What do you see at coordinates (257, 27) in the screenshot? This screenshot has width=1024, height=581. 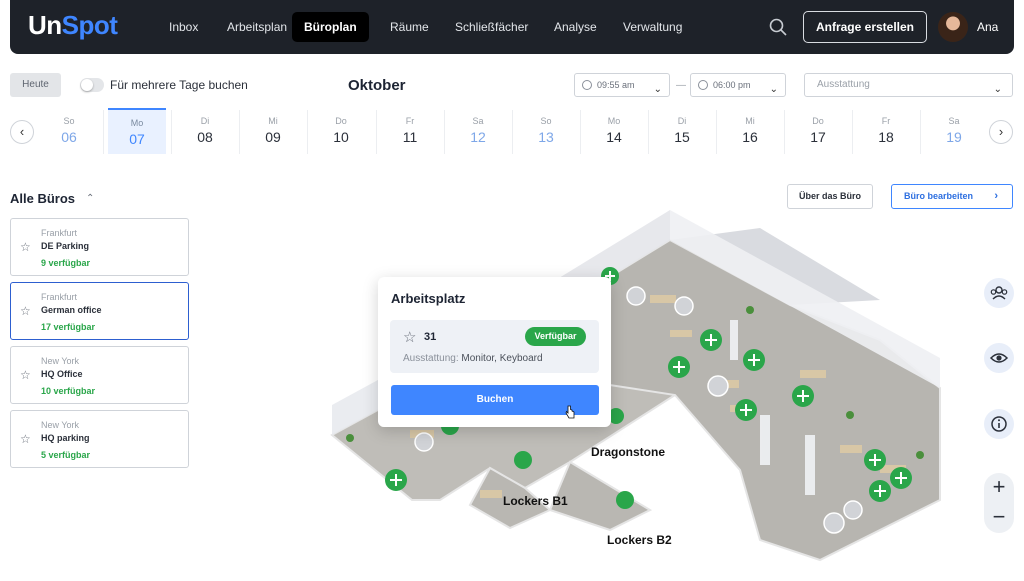 I see `nav-arbeitsplan: Arbeitsplan` at bounding box center [257, 27].